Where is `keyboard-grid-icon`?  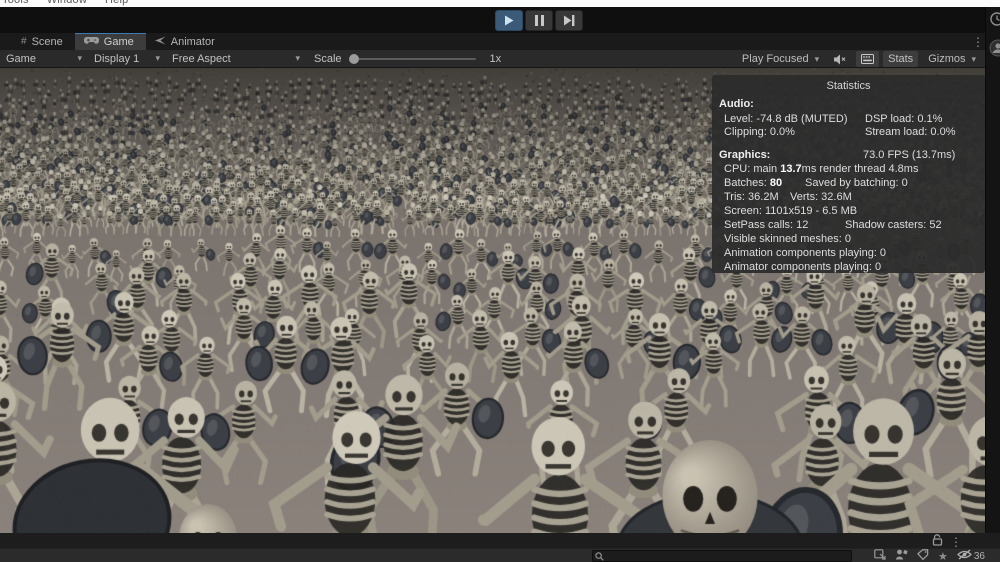 keyboard-grid-icon is located at coordinates (868, 59).